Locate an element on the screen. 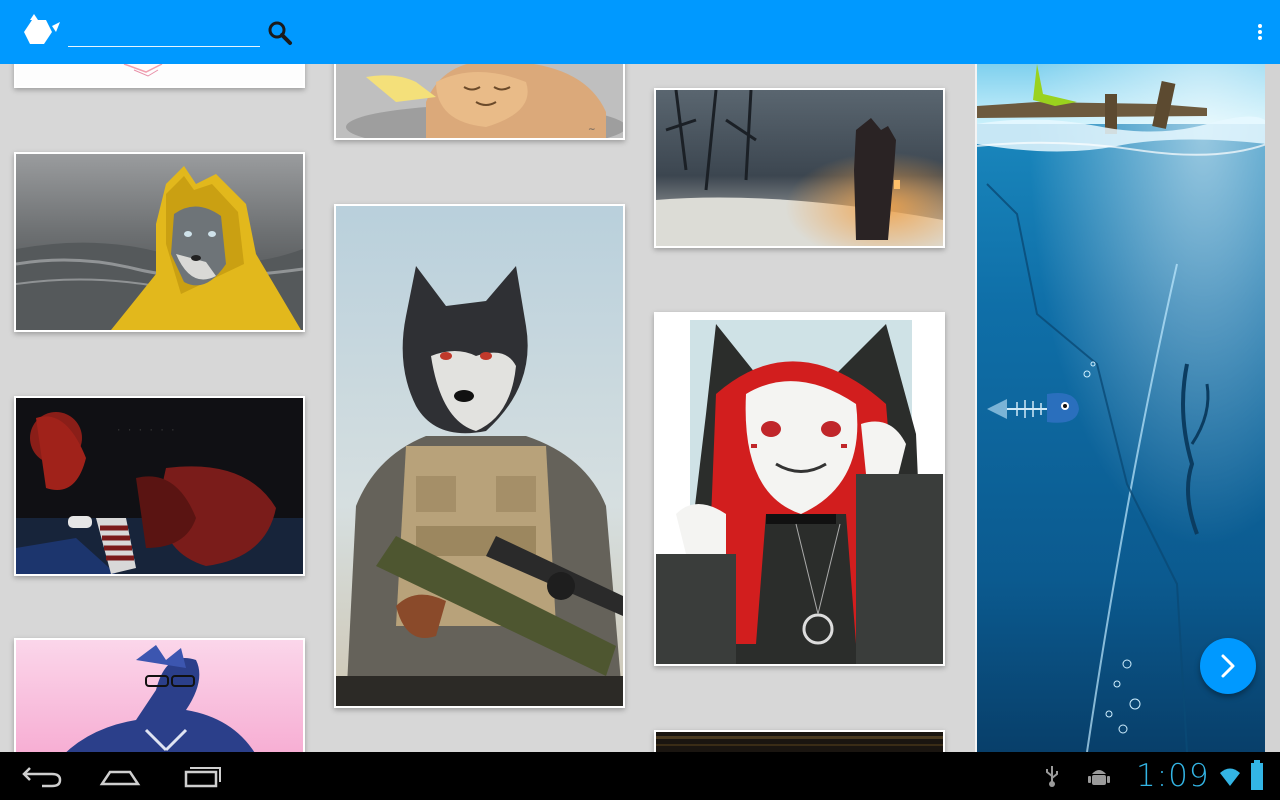 The height and width of the screenshot is (800, 1280). panel-edge is located at coordinates (1272, 408).